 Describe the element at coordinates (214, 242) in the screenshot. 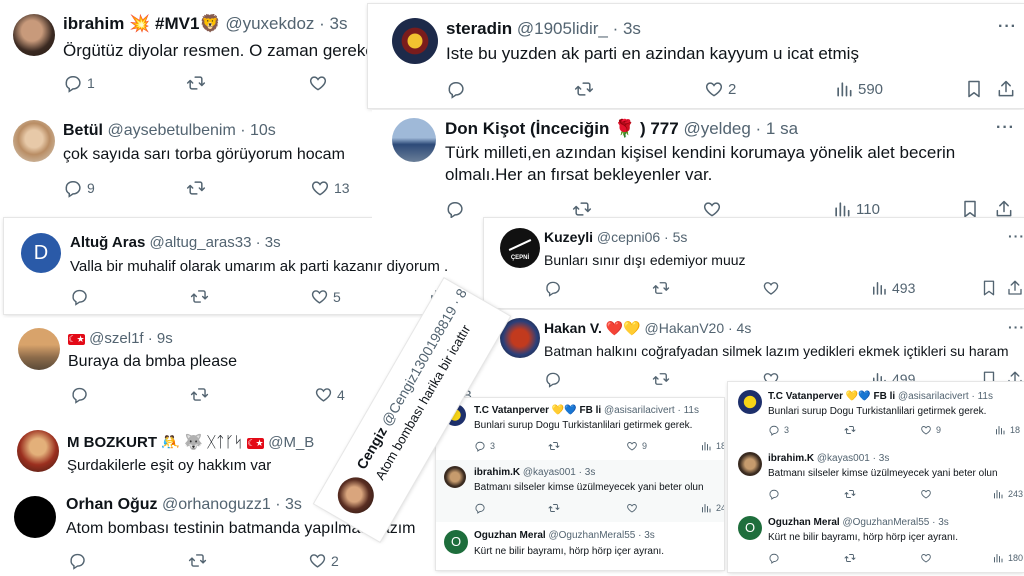

I see `handle: @altug_aras33 · 3s` at that location.